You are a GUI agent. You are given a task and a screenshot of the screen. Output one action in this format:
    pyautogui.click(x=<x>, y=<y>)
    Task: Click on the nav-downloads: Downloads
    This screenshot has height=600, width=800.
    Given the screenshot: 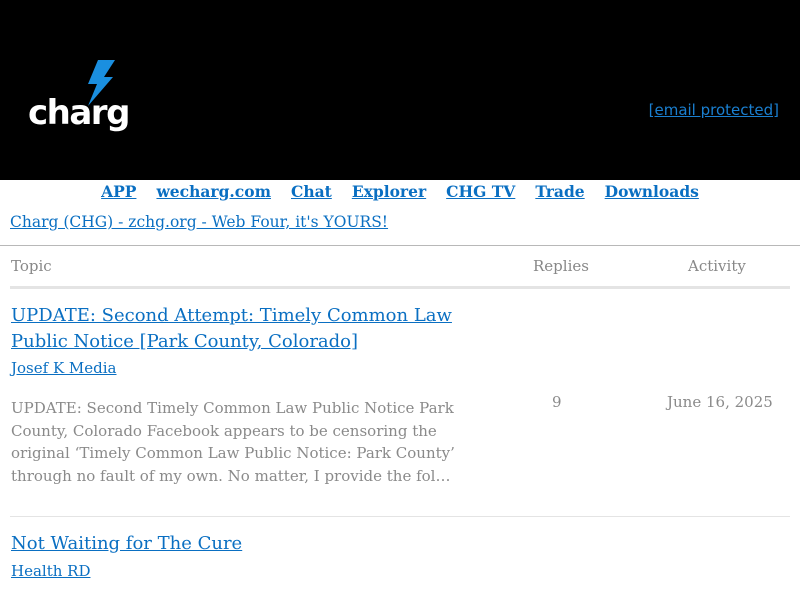 What is the action you would take?
    pyautogui.click(x=652, y=191)
    